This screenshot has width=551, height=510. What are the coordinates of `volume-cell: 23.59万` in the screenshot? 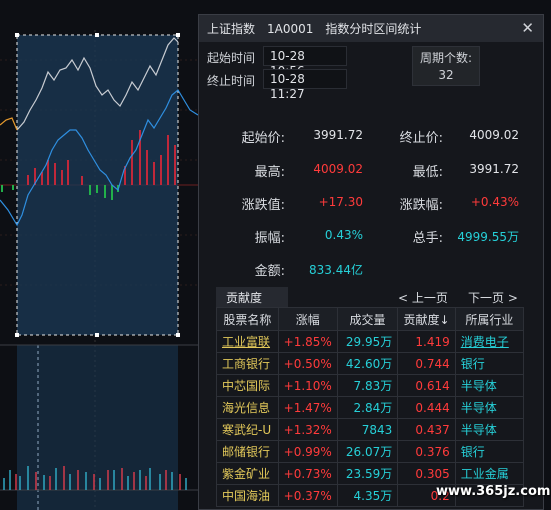 It's located at (367, 473).